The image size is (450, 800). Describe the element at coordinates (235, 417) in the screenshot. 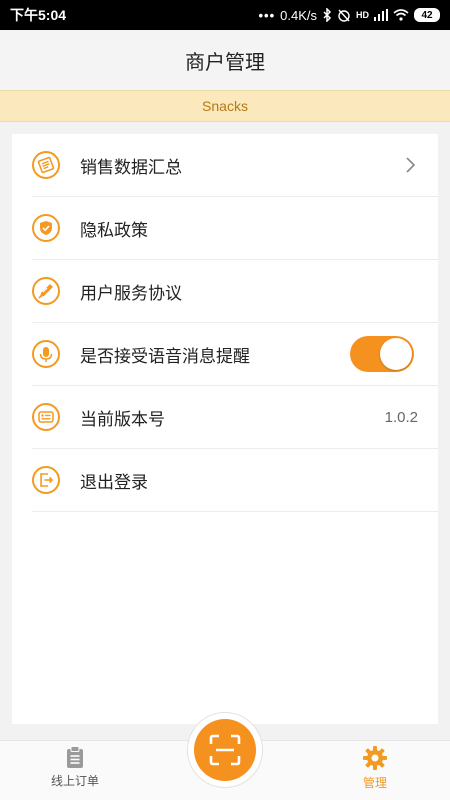

I see `menu-item-version: 当前版本号 1.0.2` at that location.